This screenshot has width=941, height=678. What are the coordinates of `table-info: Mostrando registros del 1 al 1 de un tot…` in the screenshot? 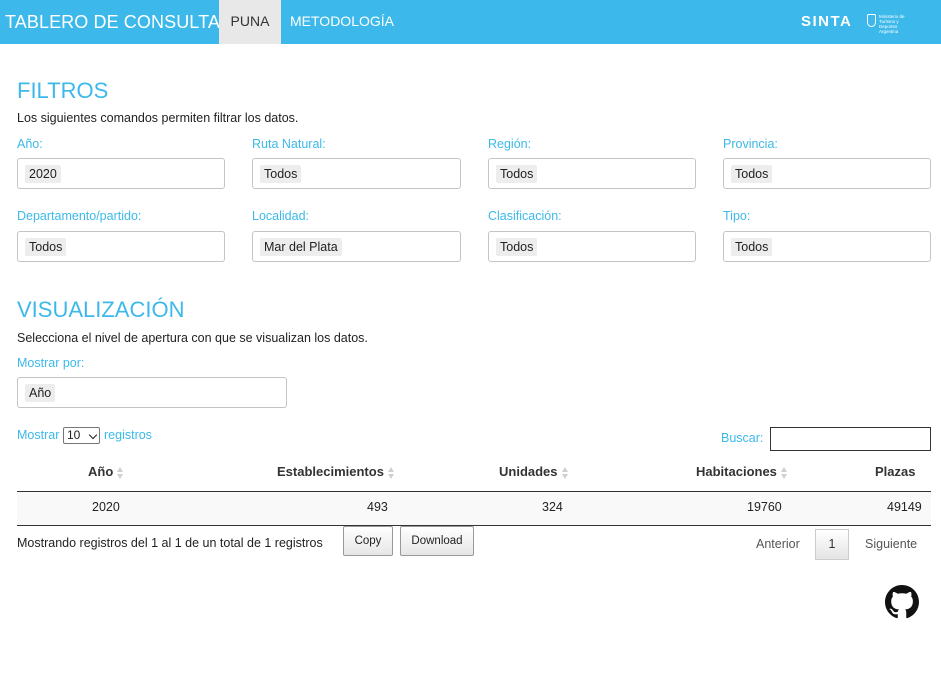 It's located at (170, 543).